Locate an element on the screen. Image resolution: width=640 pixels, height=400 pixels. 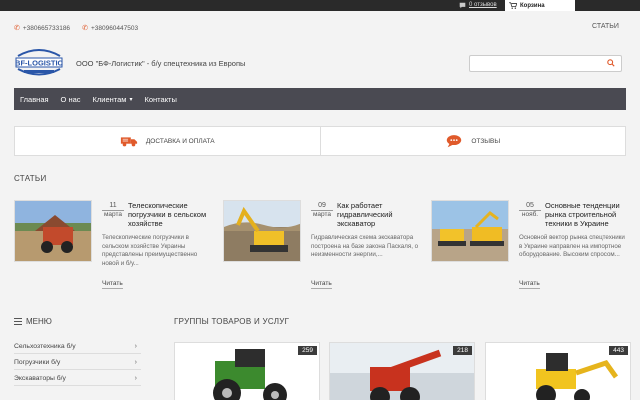
cart-label: Корзина is located at coordinates (532, 5).